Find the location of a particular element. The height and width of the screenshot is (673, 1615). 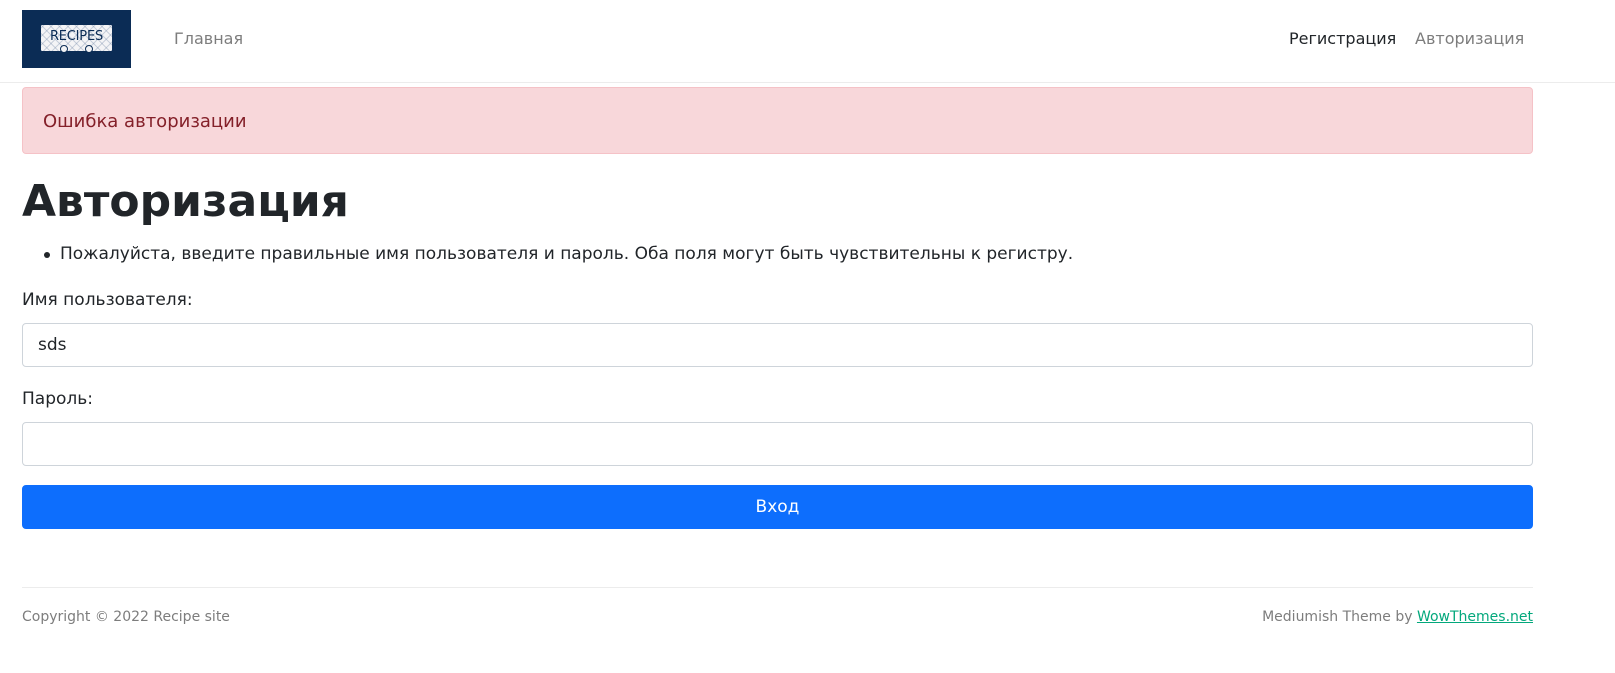

error-alert: Ошибка авторизации is located at coordinates (777, 120).